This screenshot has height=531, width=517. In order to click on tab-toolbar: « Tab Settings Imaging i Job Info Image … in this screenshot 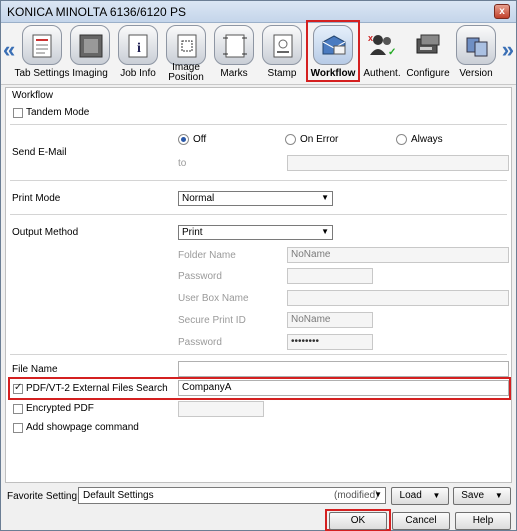, I will do `click(258, 54)`.